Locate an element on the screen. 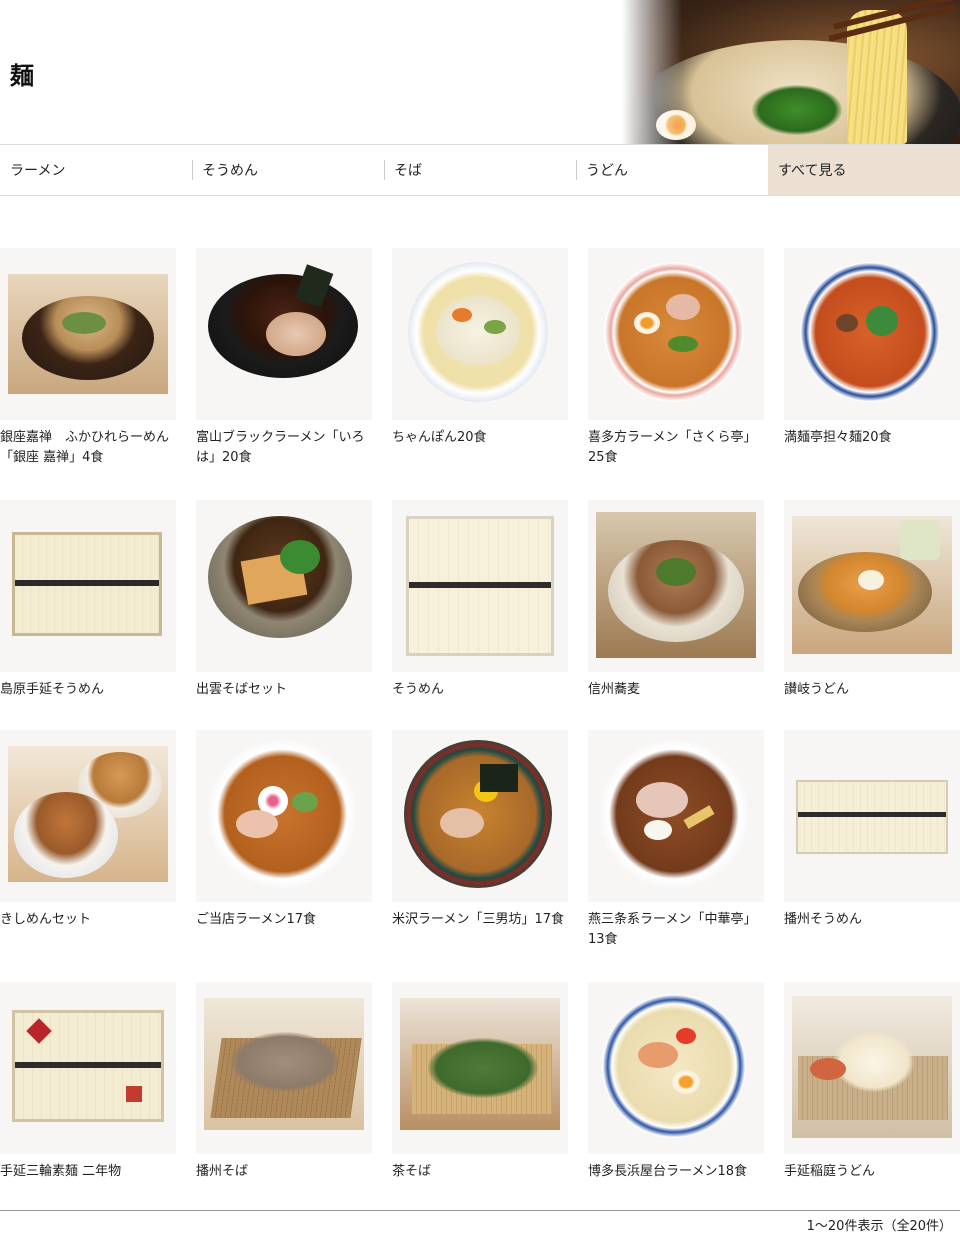 Image resolution: width=960 pixels, height=1234 pixels. product-name: 米沢ラーメン「三男坊」17食 is located at coordinates (483, 920).